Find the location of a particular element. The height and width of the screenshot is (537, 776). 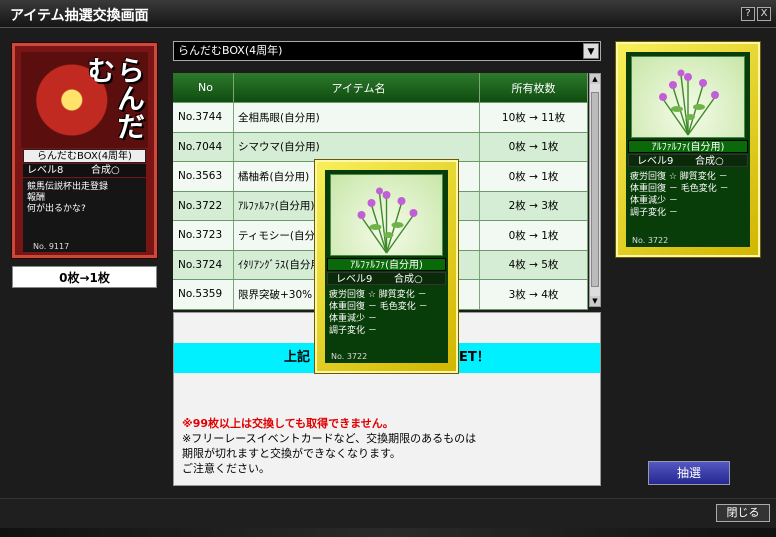

note-line: 期限が切れますと交換ができなくなります。 is located at coordinates (291, 453).